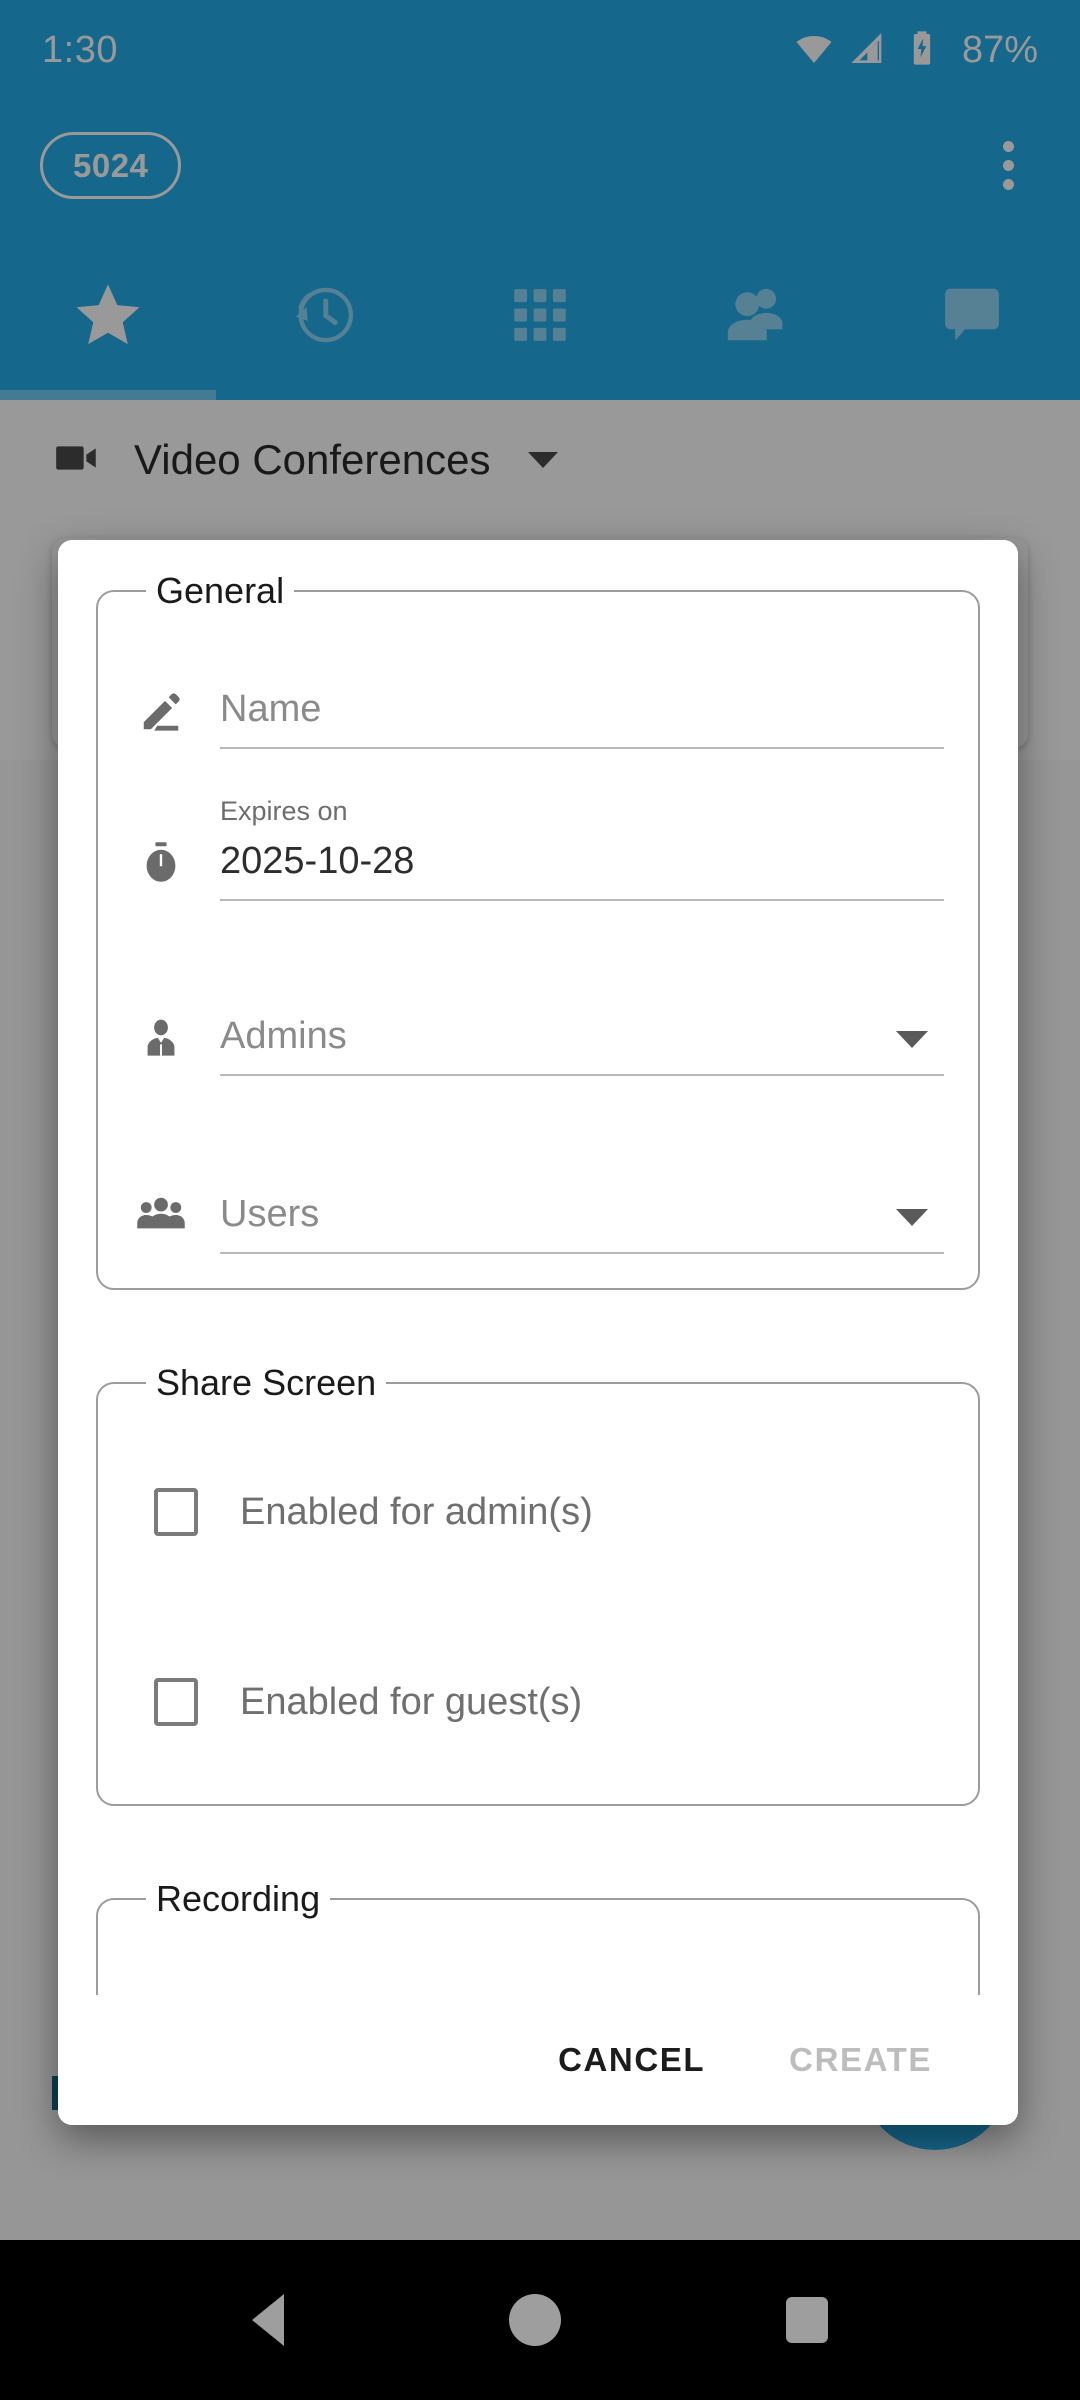  I want to click on checkbox-enabled-for-guests-label: Enabled for guest(s), so click(411, 1701).